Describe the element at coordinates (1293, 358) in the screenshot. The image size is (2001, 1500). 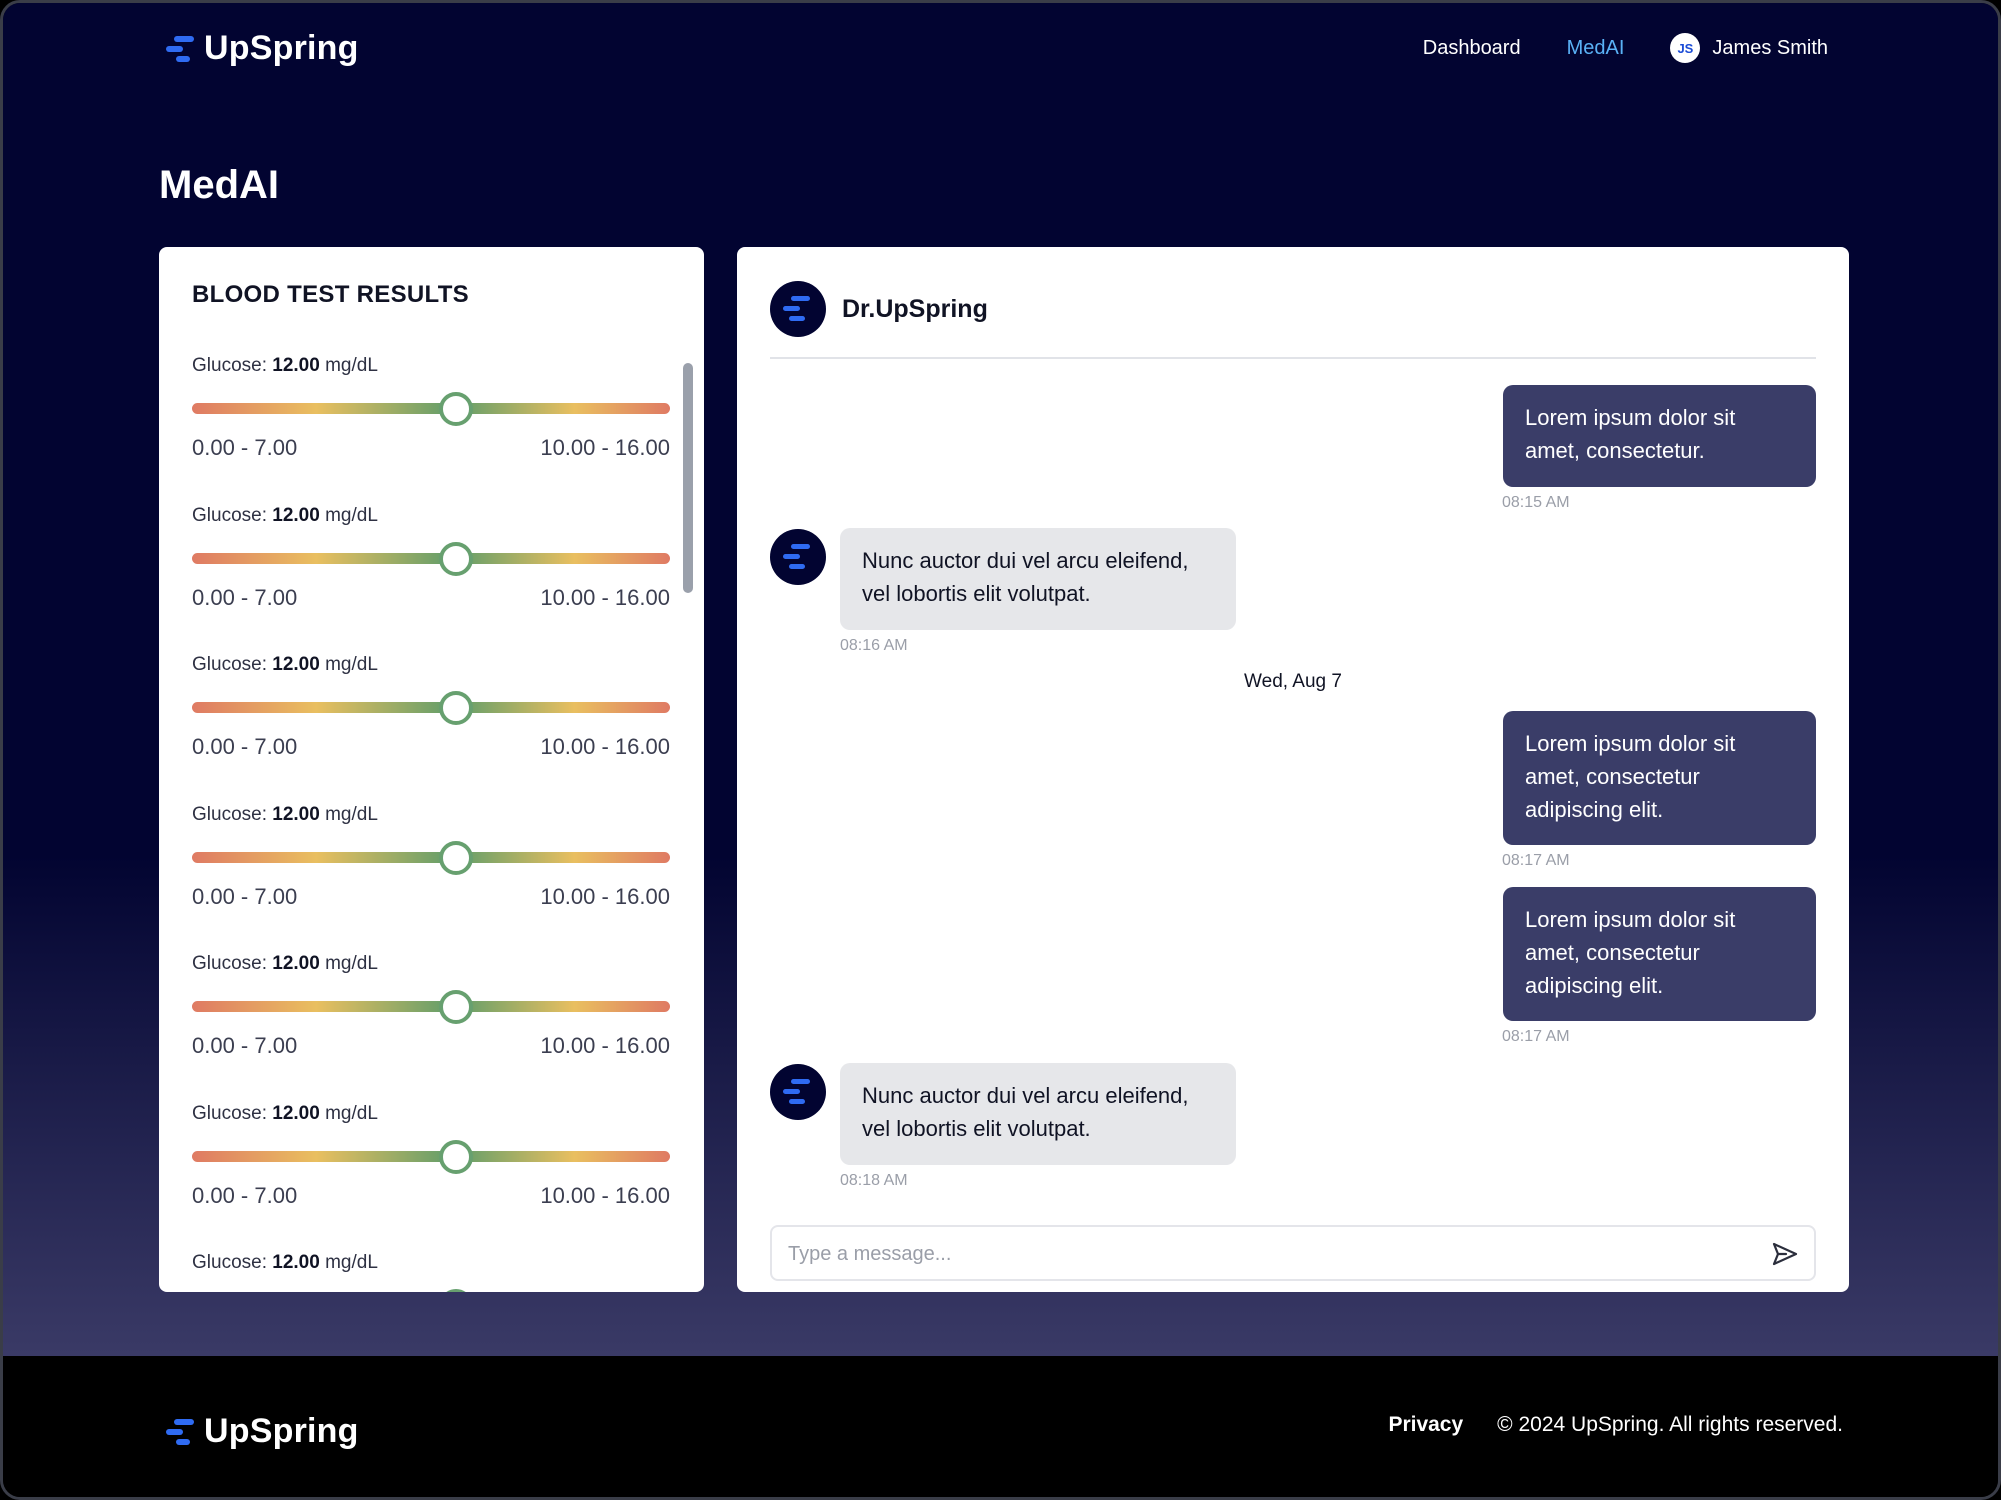
I see `chat-divider` at that location.